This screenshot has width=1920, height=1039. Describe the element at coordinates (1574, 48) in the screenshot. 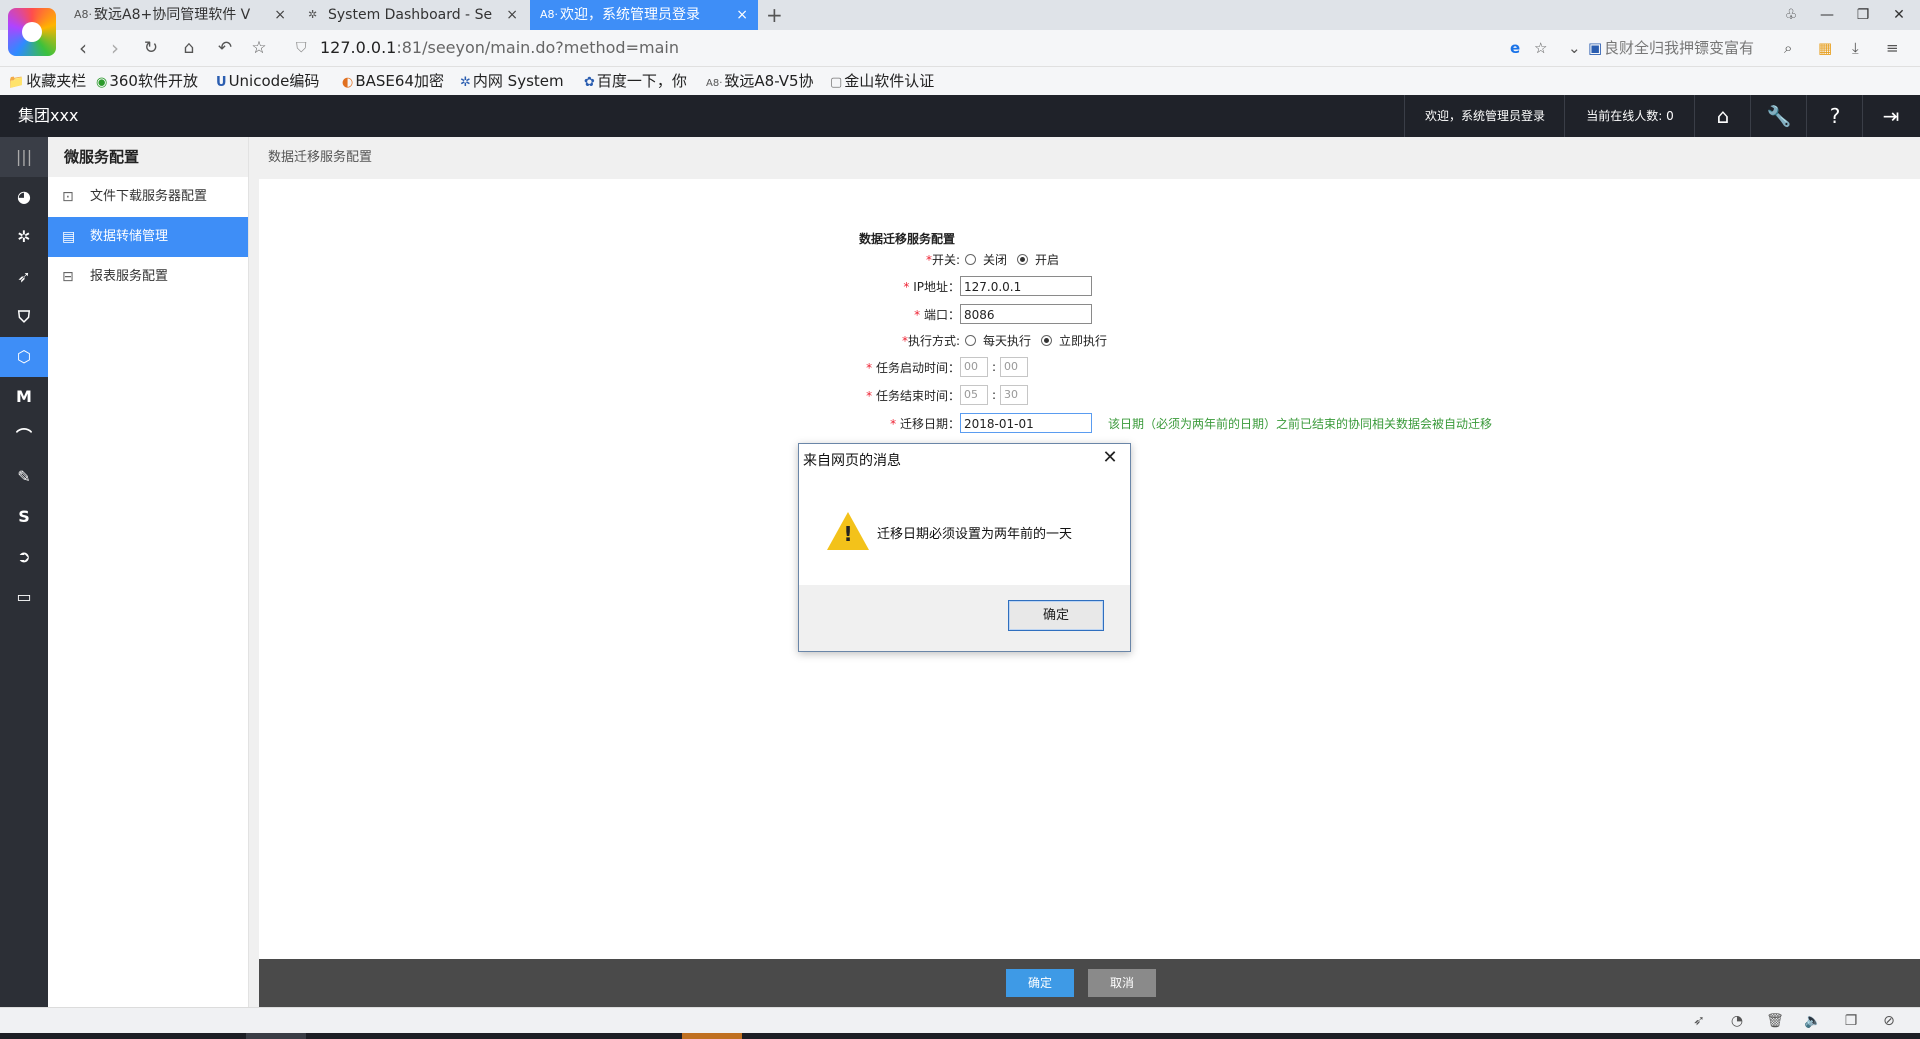

I see `dropdown-icon: ⌄` at that location.